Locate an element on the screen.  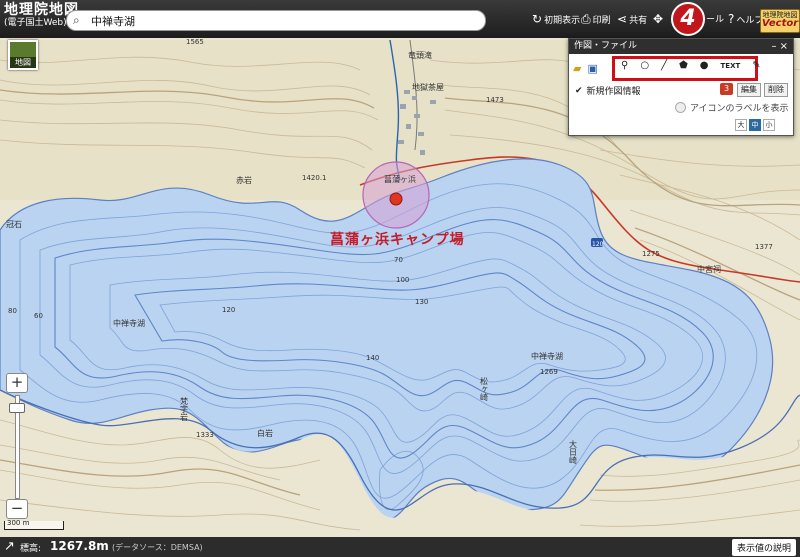
depth-100: 100 is located at coordinates (402, 280).